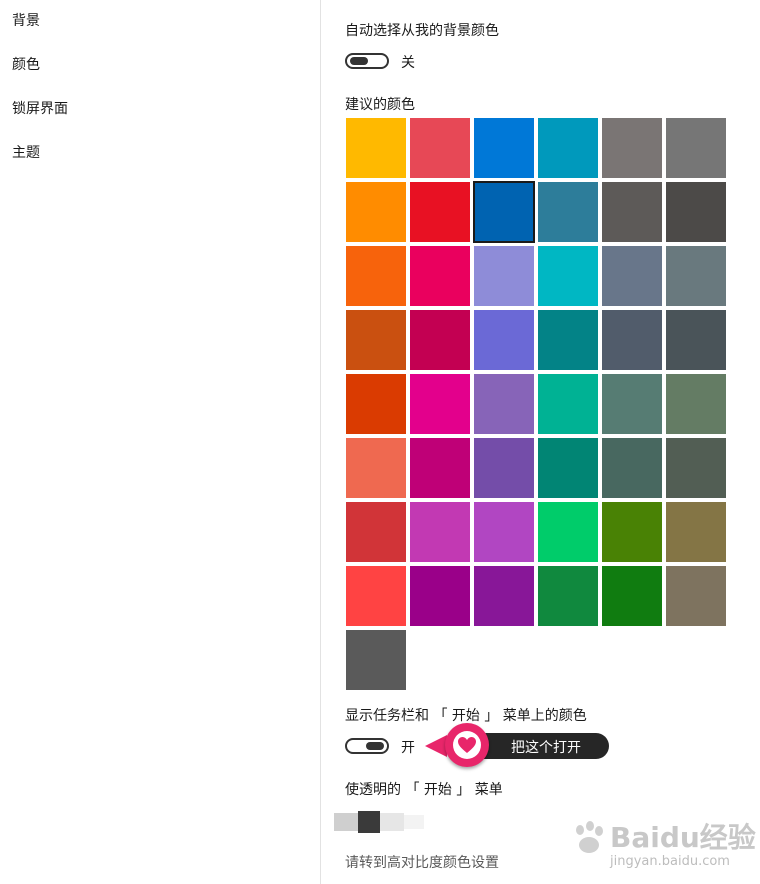 The height and width of the screenshot is (884, 760). I want to click on sidebar-item-background: 背景, so click(26, 20).